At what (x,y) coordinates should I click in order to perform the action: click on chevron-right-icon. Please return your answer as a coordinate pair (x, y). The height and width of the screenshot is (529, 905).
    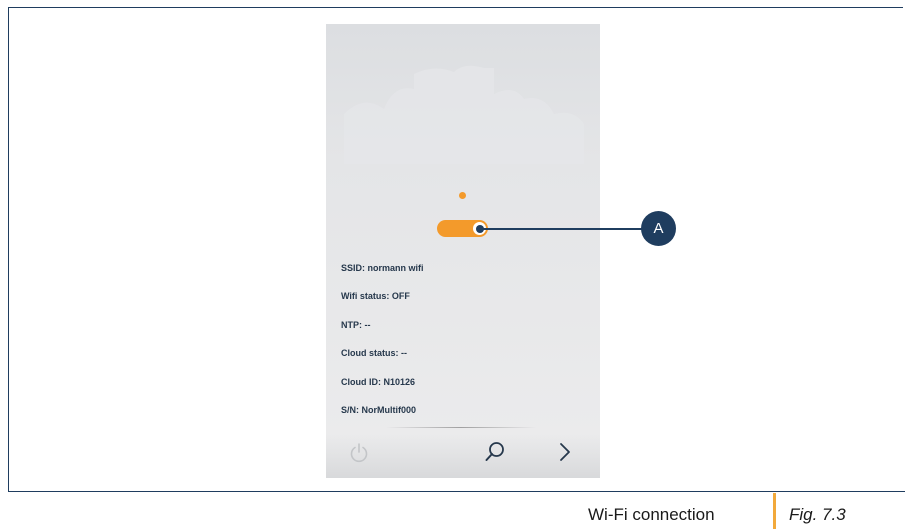
    Looking at the image, I should click on (565, 452).